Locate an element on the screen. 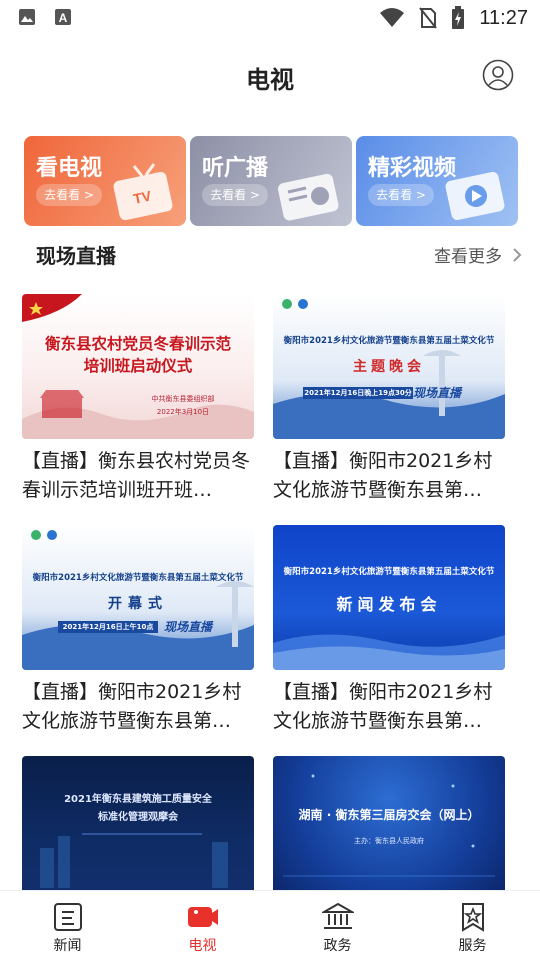  entry-listen-radio: 听广播 去看看 > is located at coordinates (271, 181).